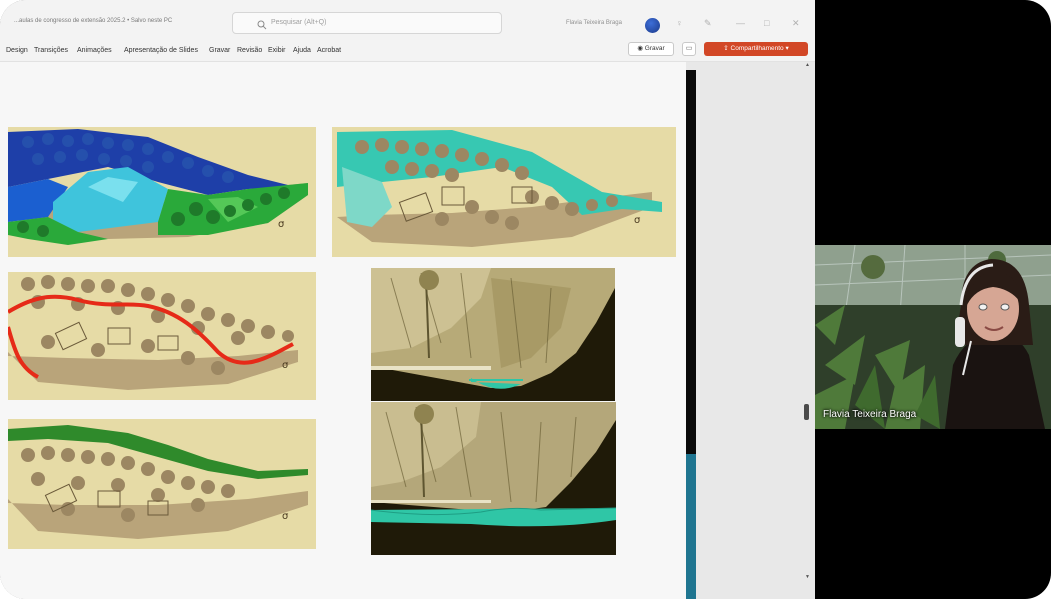  What do you see at coordinates (161, 50) in the screenshot?
I see `menu-slideshow: Apresentação de Slides` at bounding box center [161, 50].